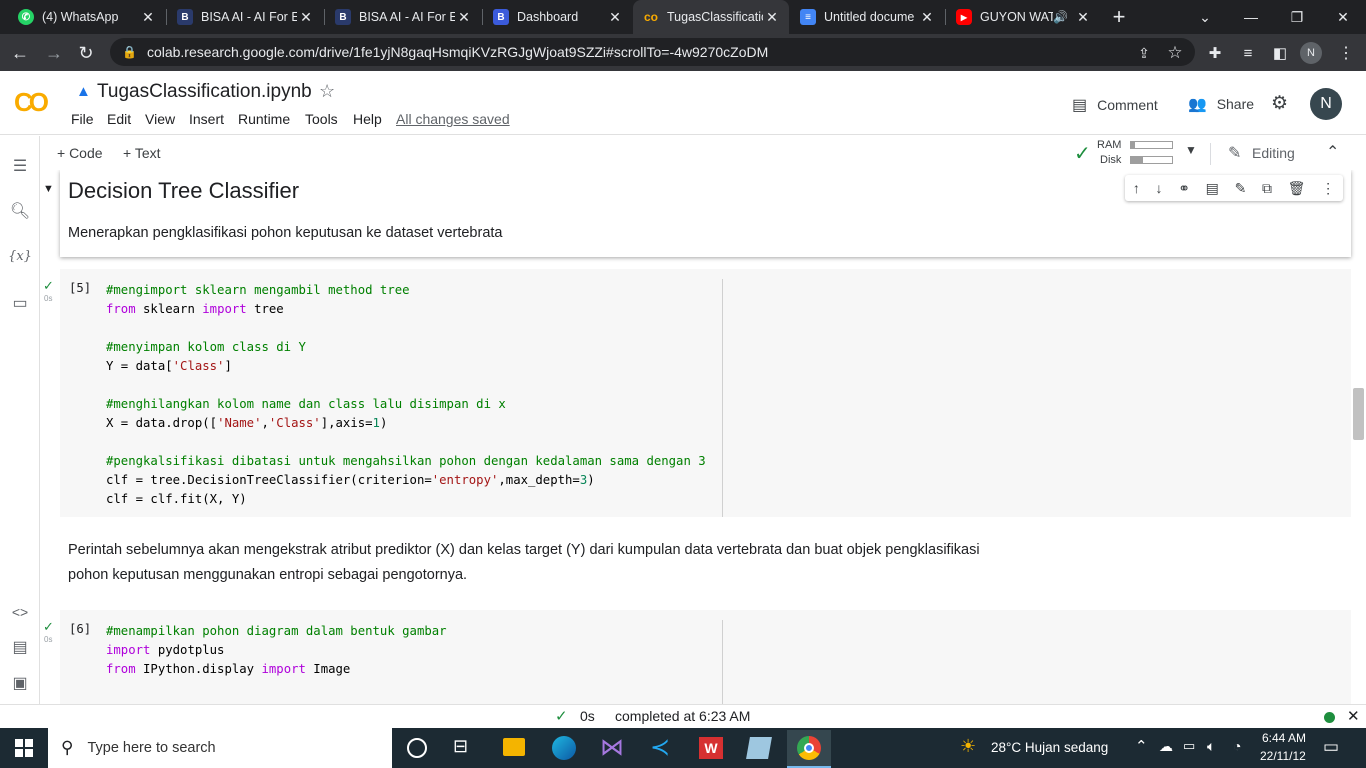  I want to click on save-status-link: All changes saved, so click(453, 119).